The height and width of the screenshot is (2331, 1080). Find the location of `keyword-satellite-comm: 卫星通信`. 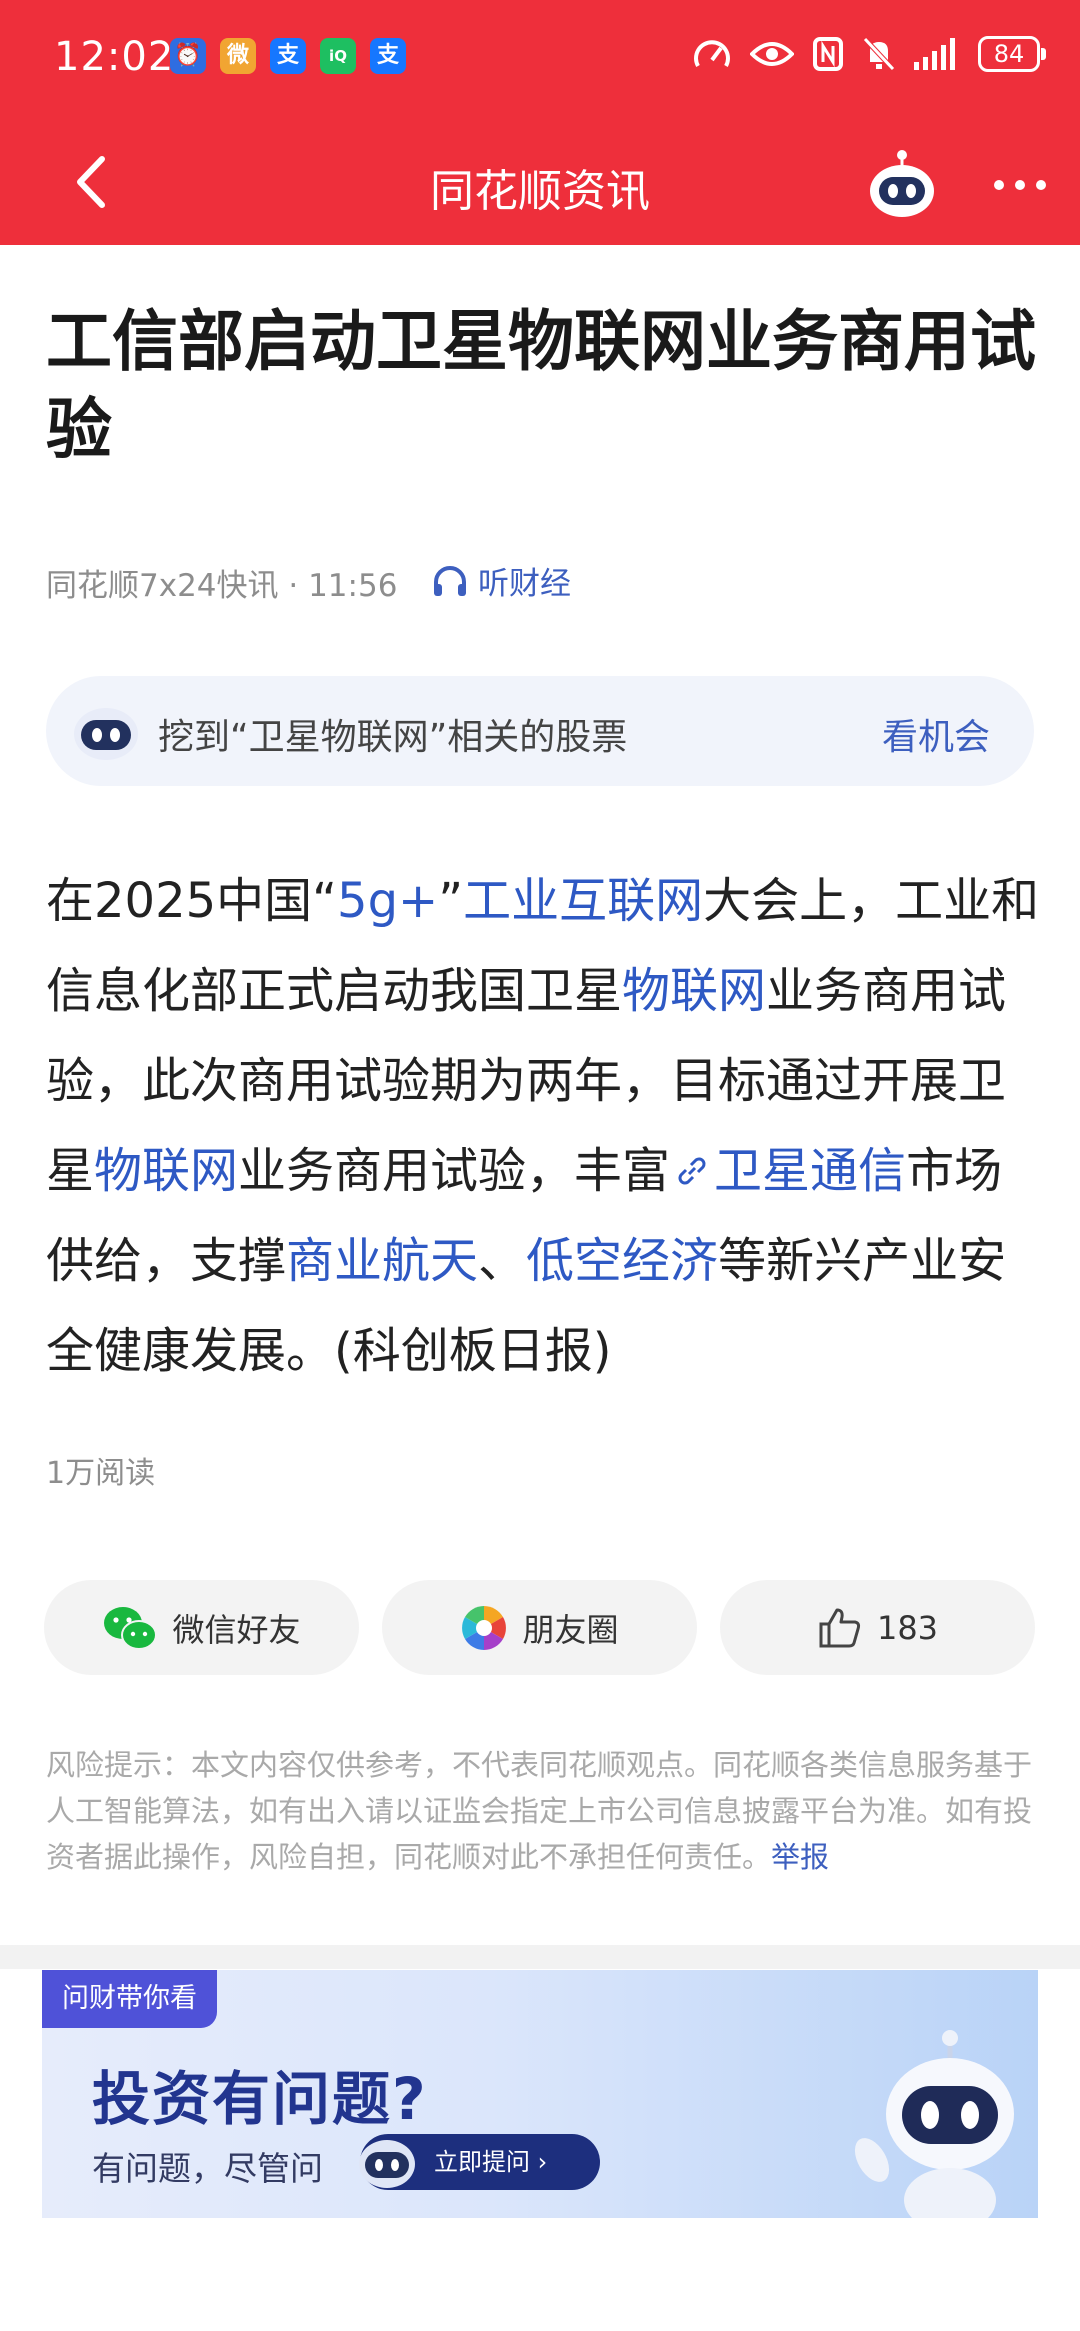

keyword-satellite-comm: 卫星通信 is located at coordinates (810, 1171).